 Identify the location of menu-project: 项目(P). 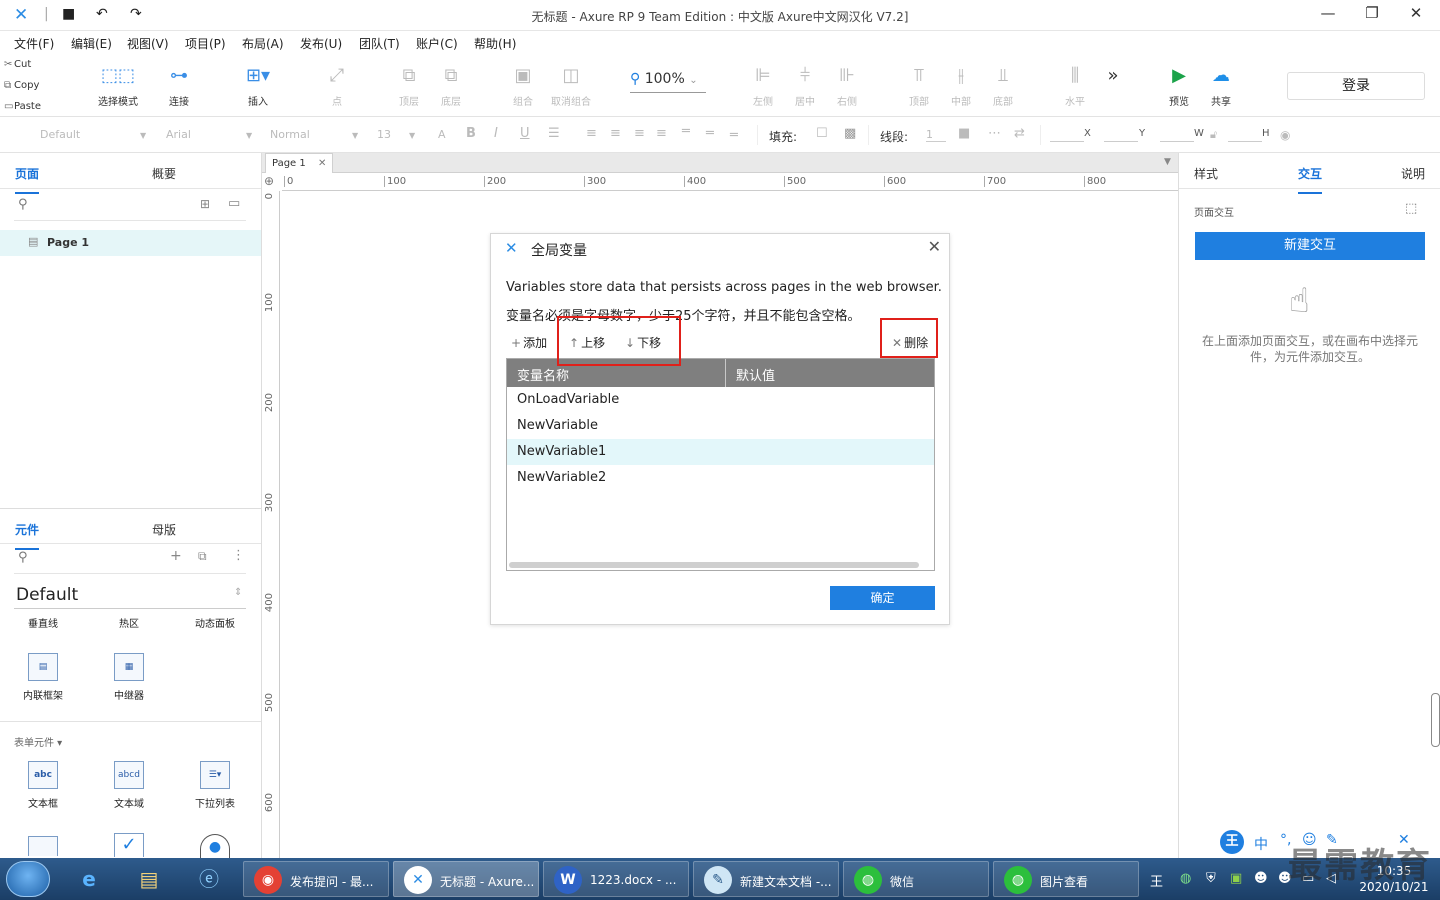
(205, 43).